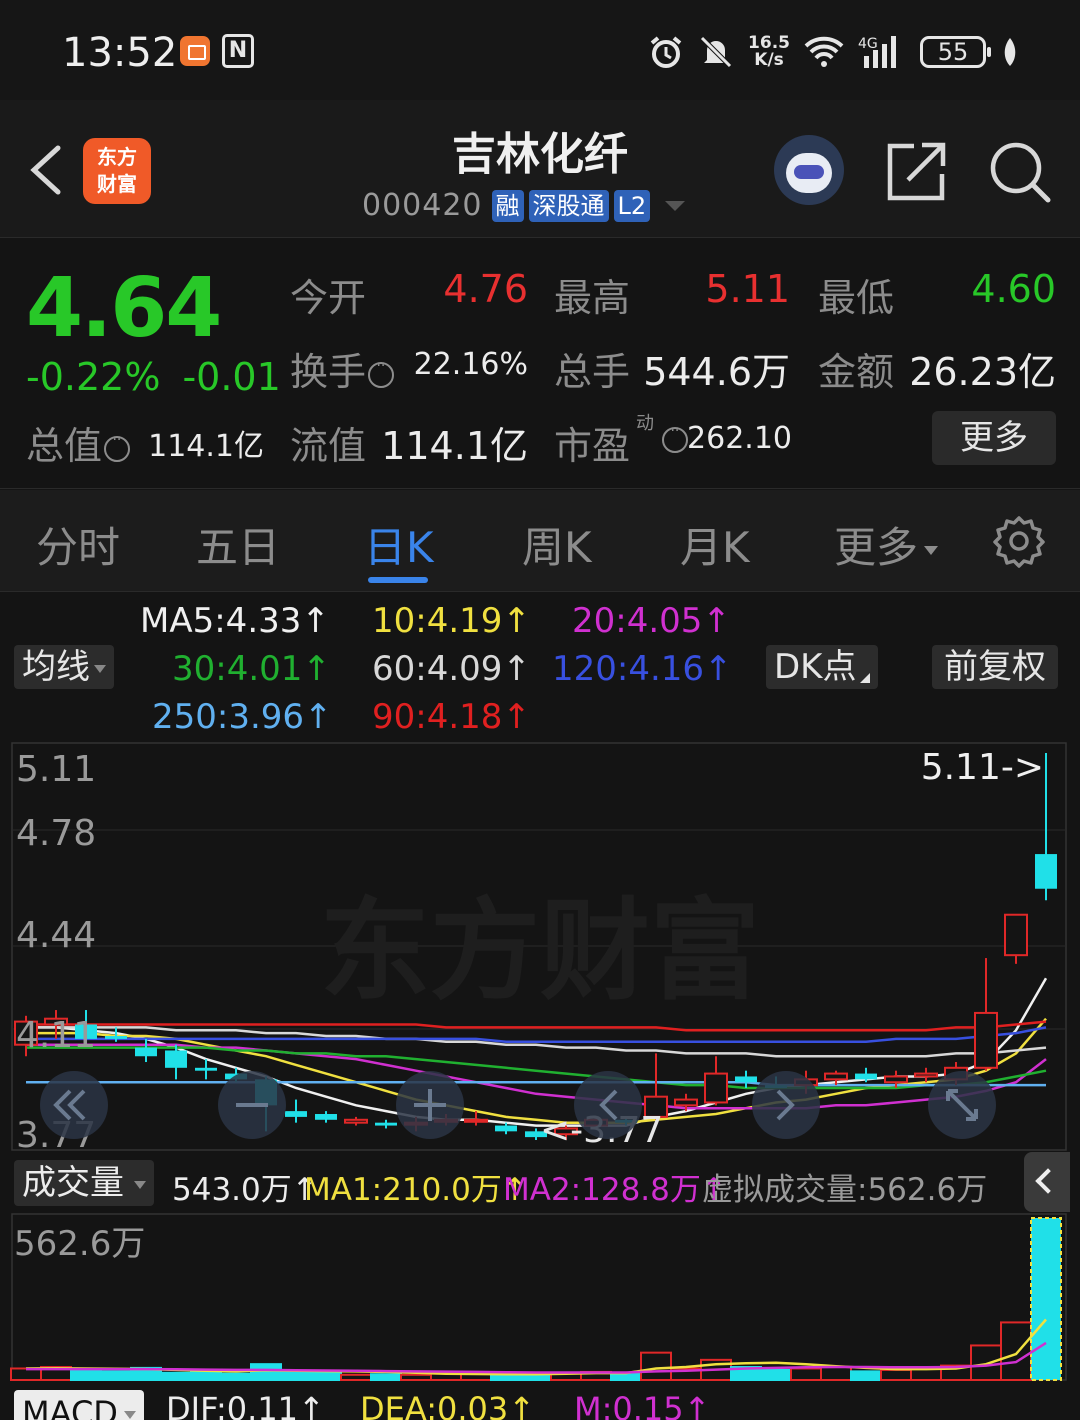  I want to click on next-button, so click(786, 1105).